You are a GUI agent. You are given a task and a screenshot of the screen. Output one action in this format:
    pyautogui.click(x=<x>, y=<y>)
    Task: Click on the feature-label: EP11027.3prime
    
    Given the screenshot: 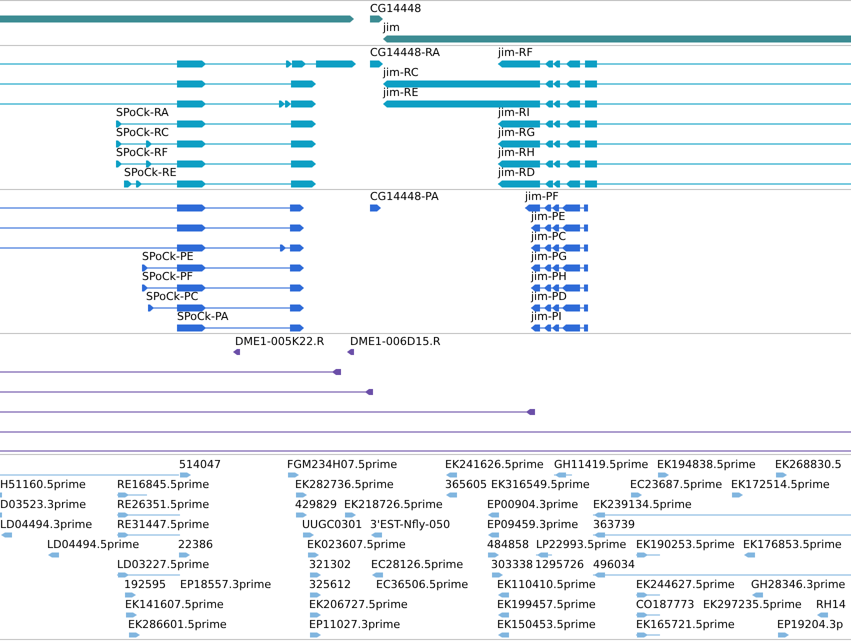 What is the action you would take?
    pyautogui.click(x=354, y=625)
    